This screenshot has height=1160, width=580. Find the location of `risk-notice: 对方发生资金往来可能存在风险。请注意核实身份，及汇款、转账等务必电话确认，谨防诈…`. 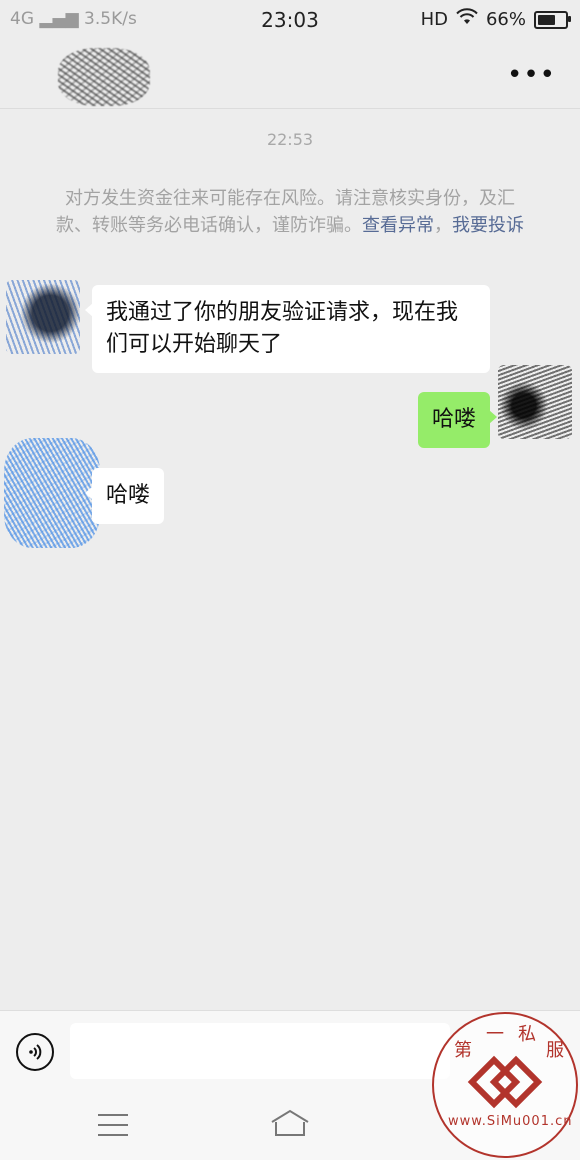

risk-notice: 对方发生资金往来可能存在风险。请注意核实身份，及汇款、转账等务必电话确认，谨防诈… is located at coordinates (290, 212).